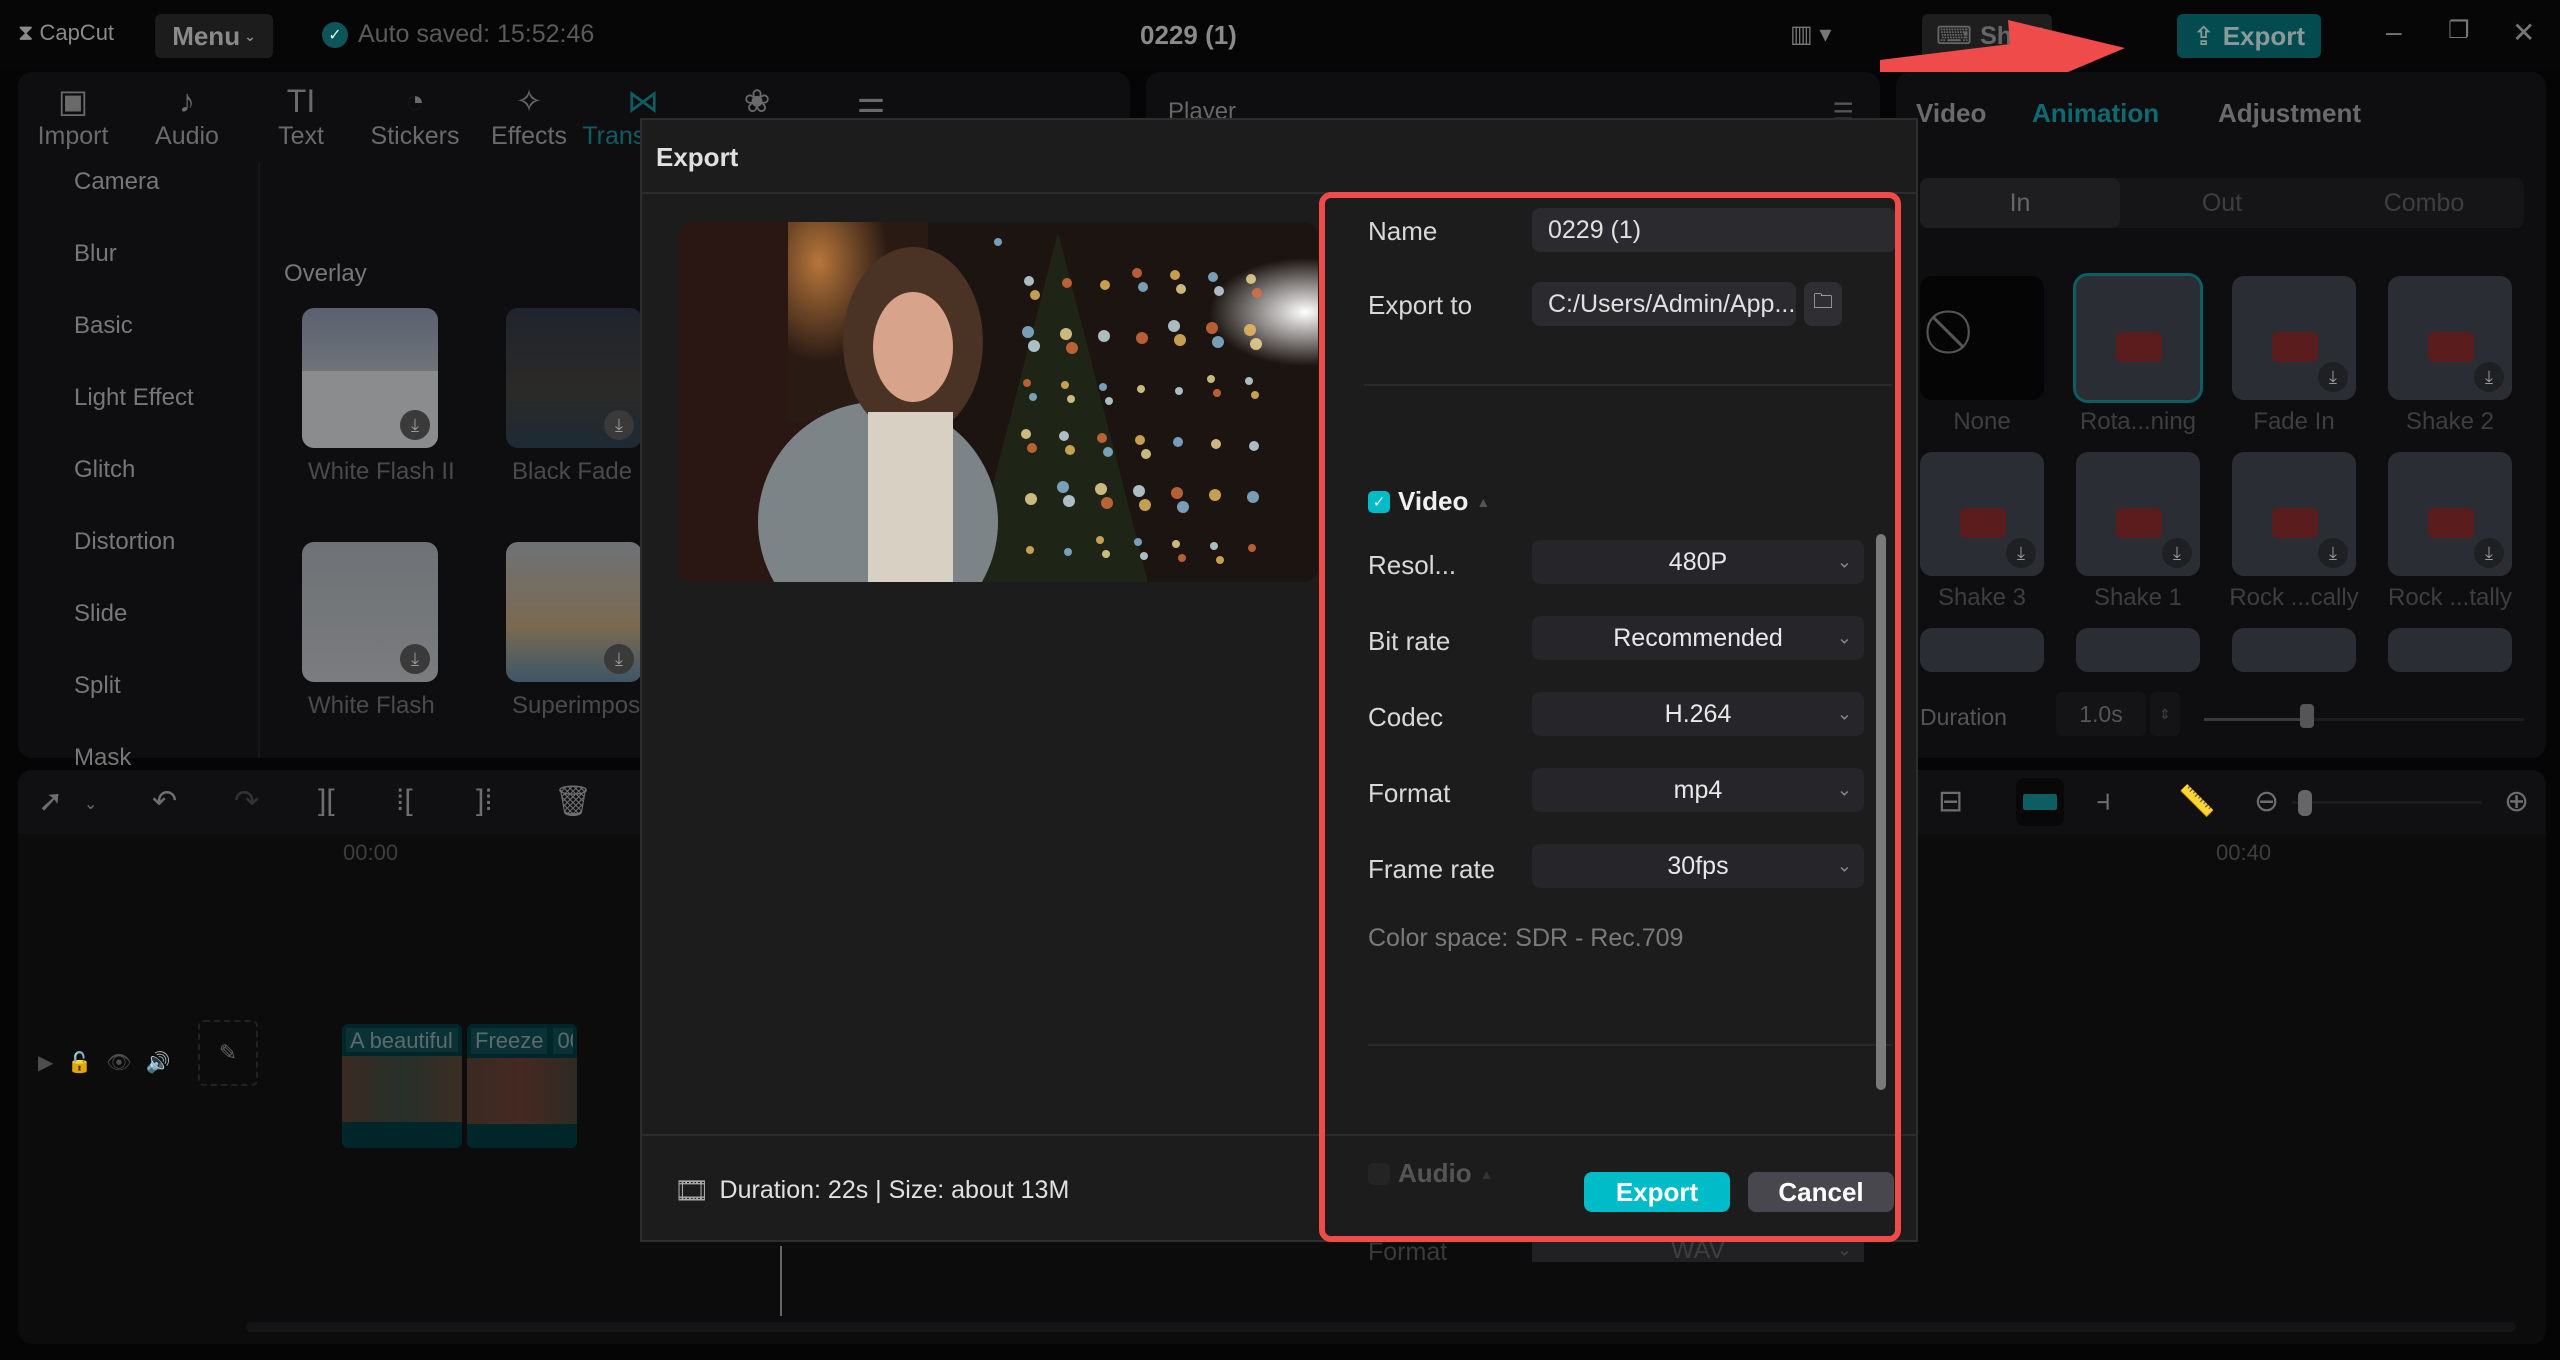 The image size is (2560, 1360). I want to click on segment-combo: Combo, so click(2424, 203).